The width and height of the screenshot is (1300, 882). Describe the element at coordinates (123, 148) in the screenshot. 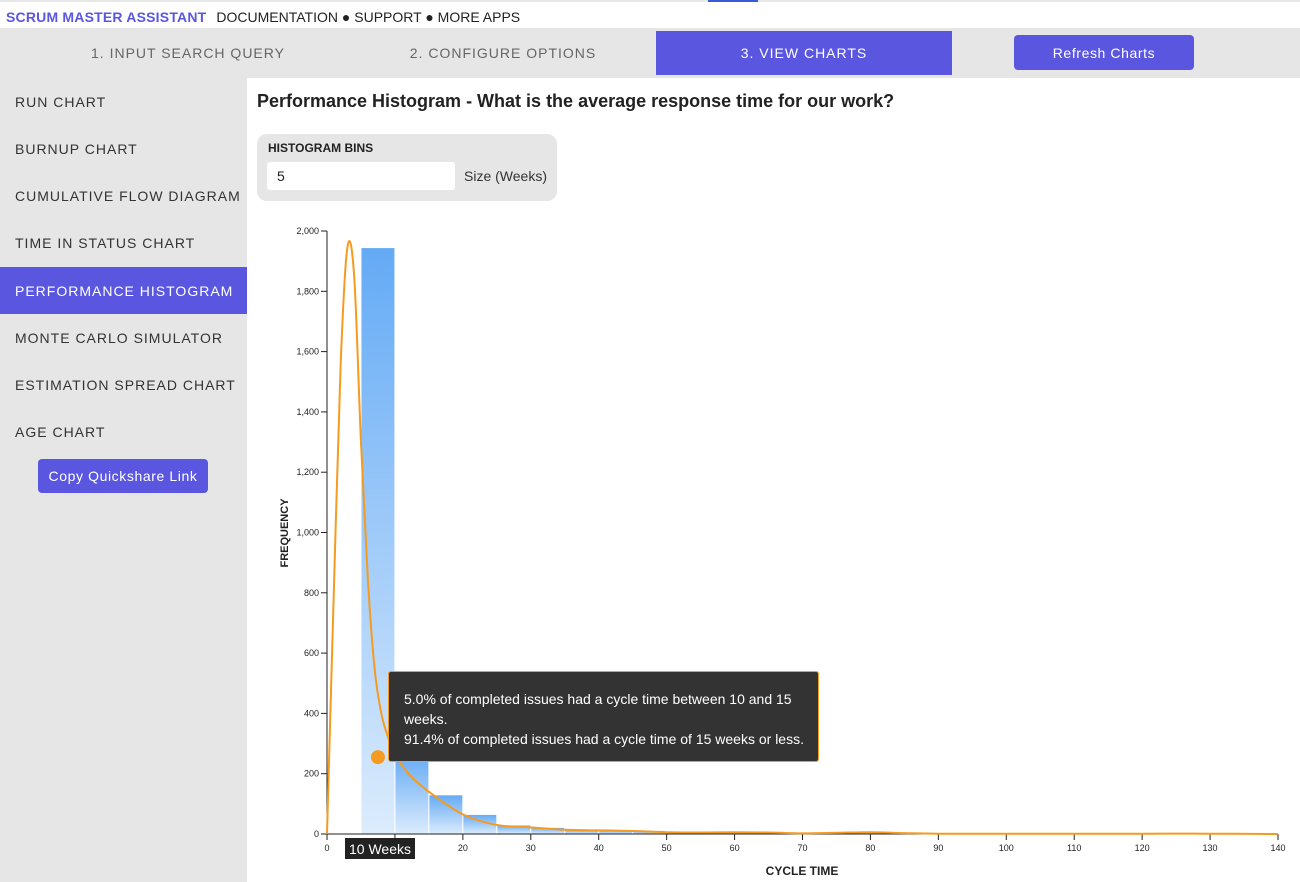

I see `sidebar-item-burnup-chart: BURNUP CHART` at that location.